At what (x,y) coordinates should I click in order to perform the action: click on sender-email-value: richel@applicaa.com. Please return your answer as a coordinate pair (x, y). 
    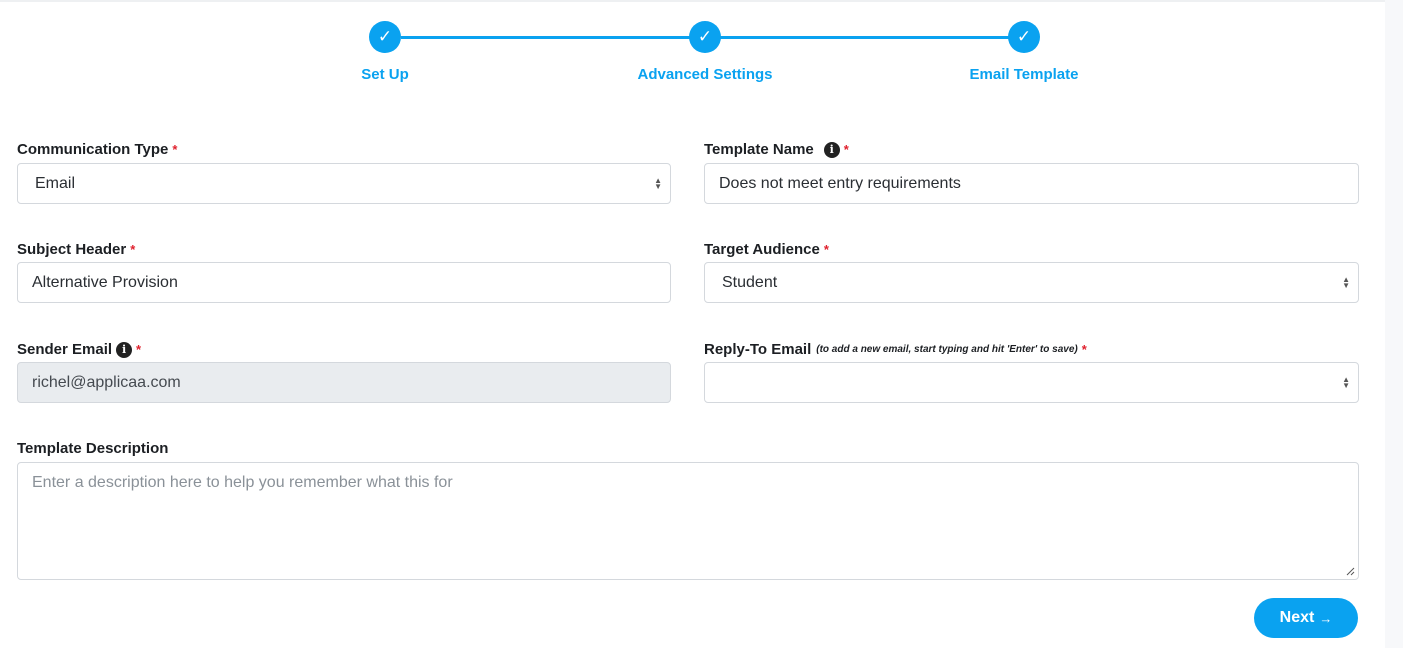
    Looking at the image, I should click on (106, 382).